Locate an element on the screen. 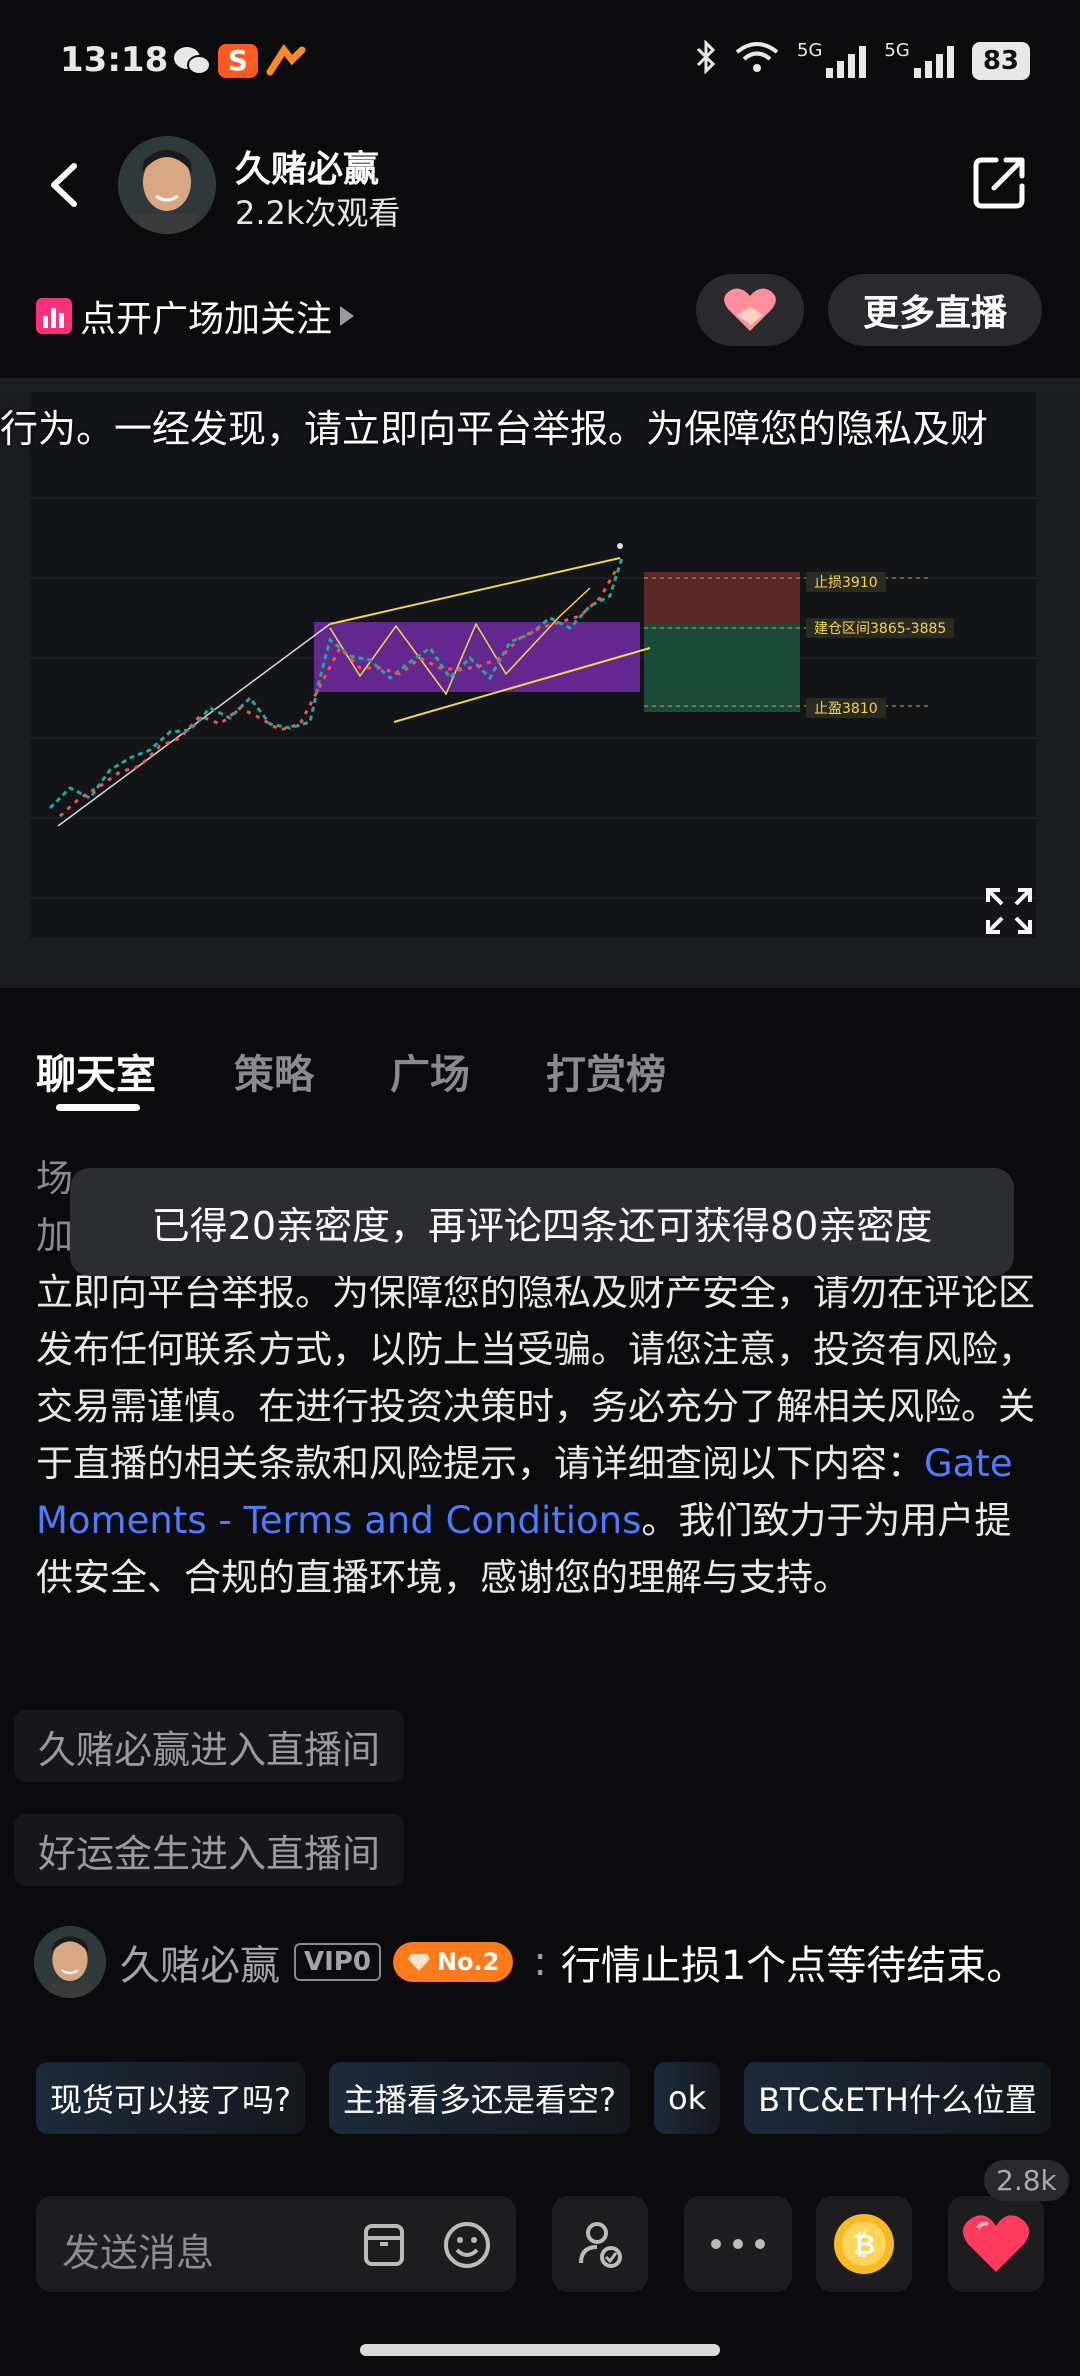 The height and width of the screenshot is (2376, 1080). clipboard-icon is located at coordinates (384, 2247).